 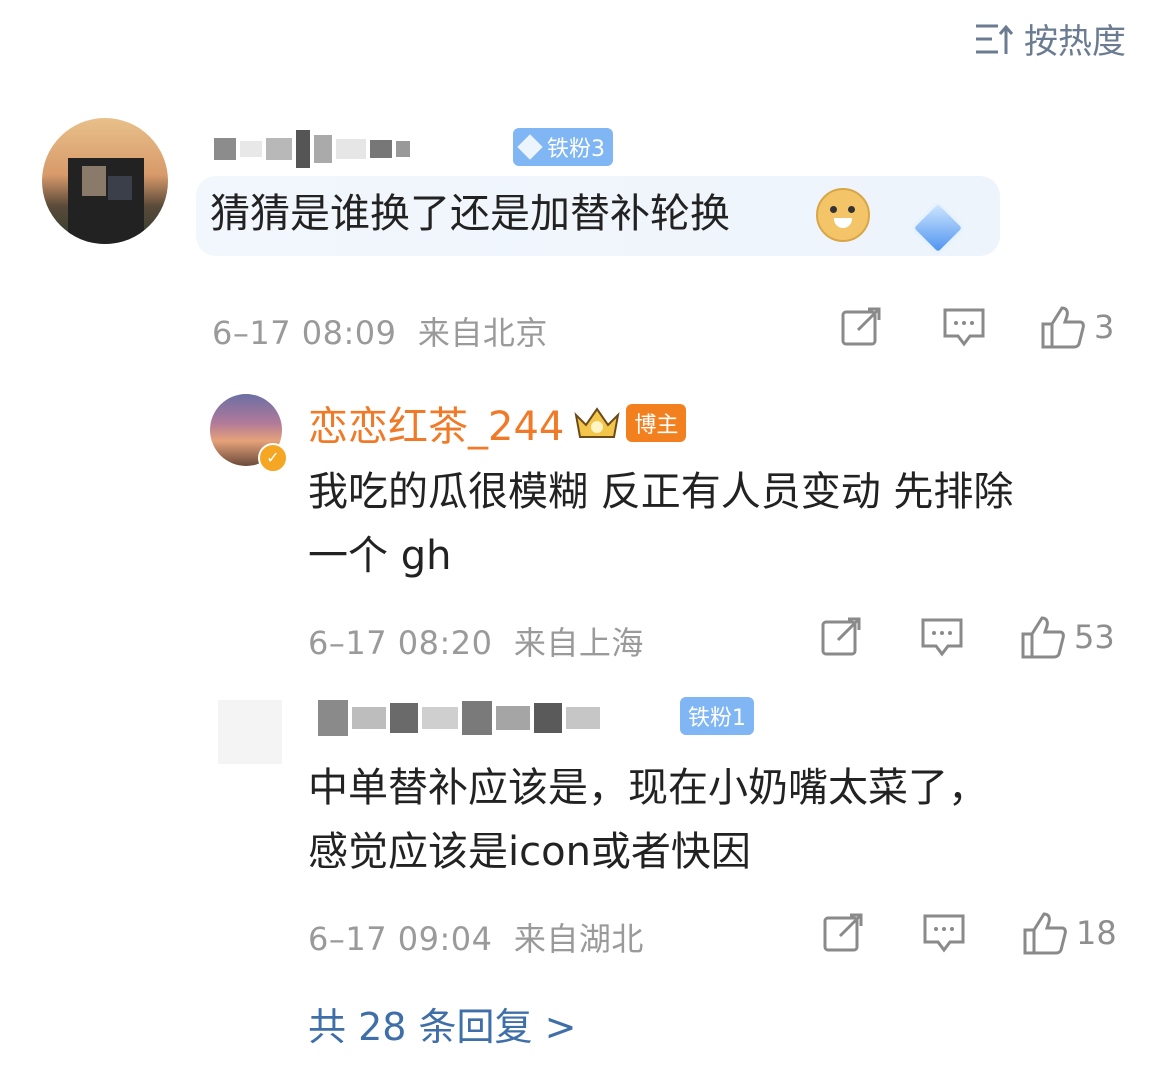 I want to click on sort-label: 按热度, so click(x=1075, y=42).